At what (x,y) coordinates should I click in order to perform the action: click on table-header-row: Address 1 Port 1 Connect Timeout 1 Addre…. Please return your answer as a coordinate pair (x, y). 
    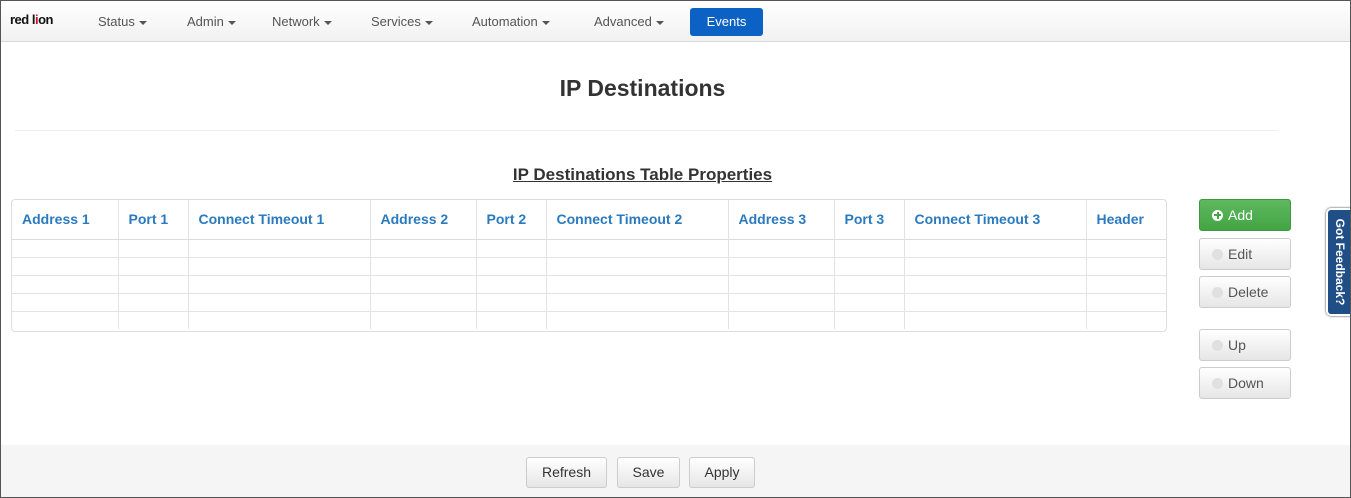
    Looking at the image, I should click on (589, 220).